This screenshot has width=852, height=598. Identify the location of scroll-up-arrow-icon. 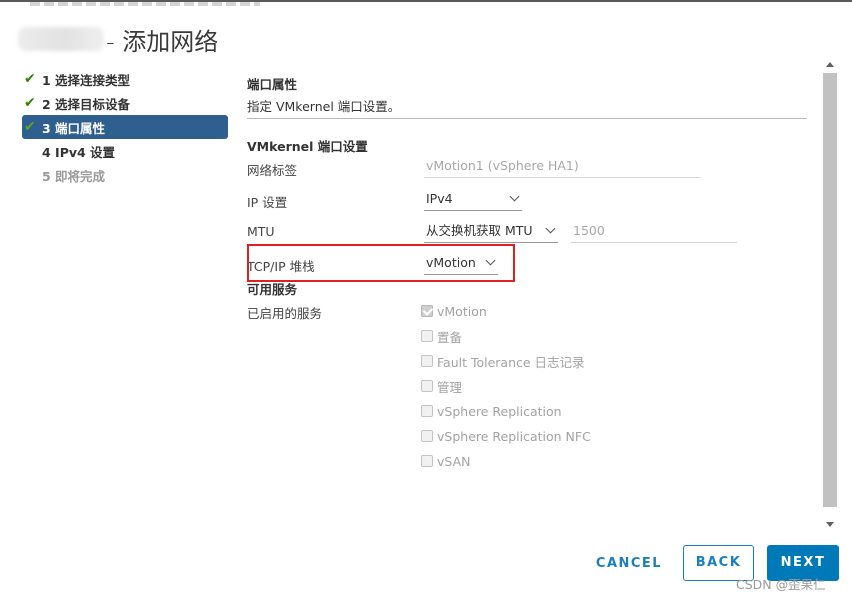
(830, 65).